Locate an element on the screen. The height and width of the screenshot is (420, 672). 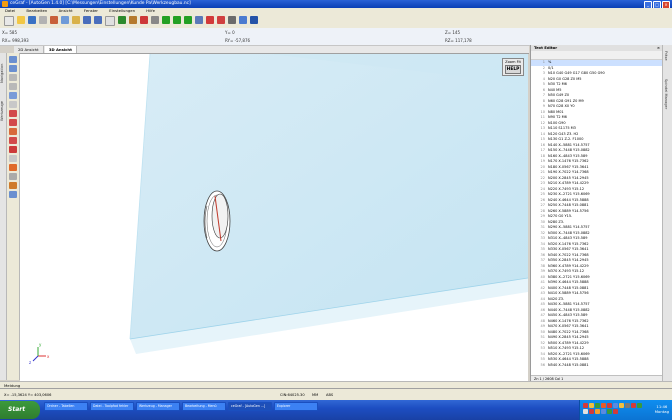
toolpath-icon is located at coordinates (13, 167).